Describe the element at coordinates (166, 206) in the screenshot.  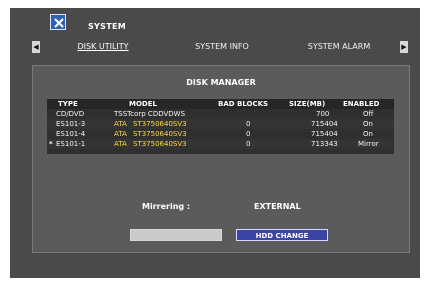
I see `mirroring-label: Mirrering :` at that location.